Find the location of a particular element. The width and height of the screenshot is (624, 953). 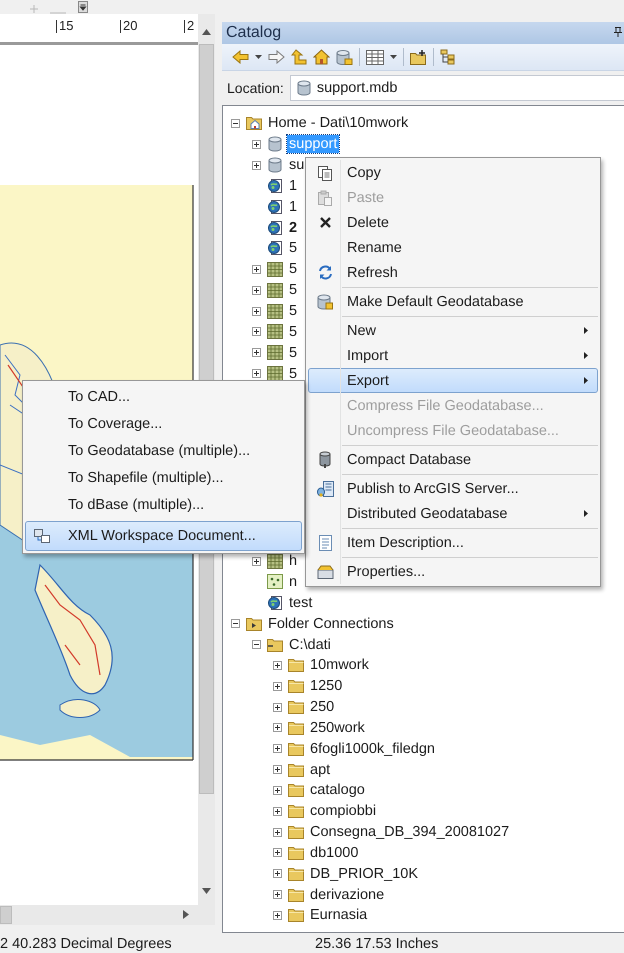

ruler-label: 20 is located at coordinates (152, 26).